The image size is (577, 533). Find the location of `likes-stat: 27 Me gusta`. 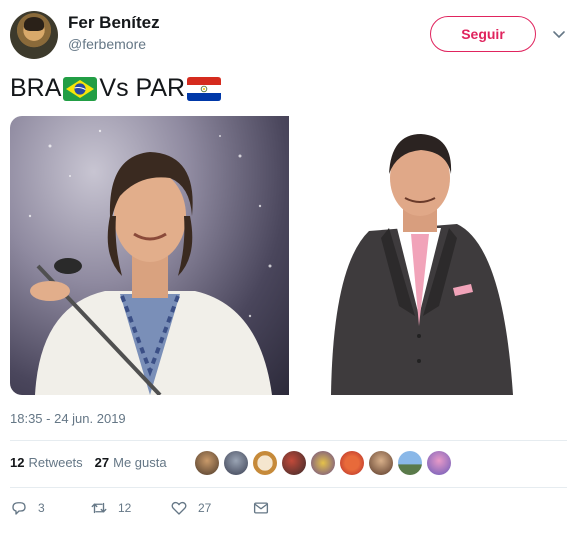

likes-stat: 27 Me gusta is located at coordinates (131, 462).